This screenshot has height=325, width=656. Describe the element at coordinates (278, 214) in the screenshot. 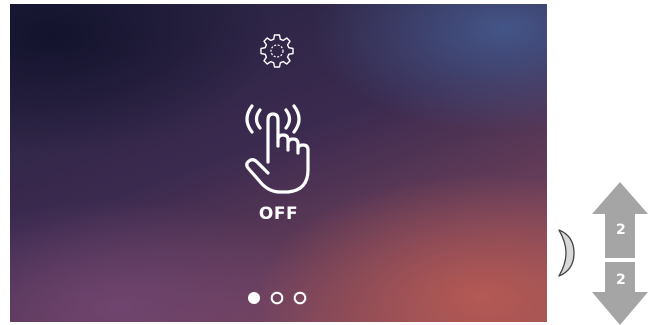

I see `function-status-label: OFF` at that location.